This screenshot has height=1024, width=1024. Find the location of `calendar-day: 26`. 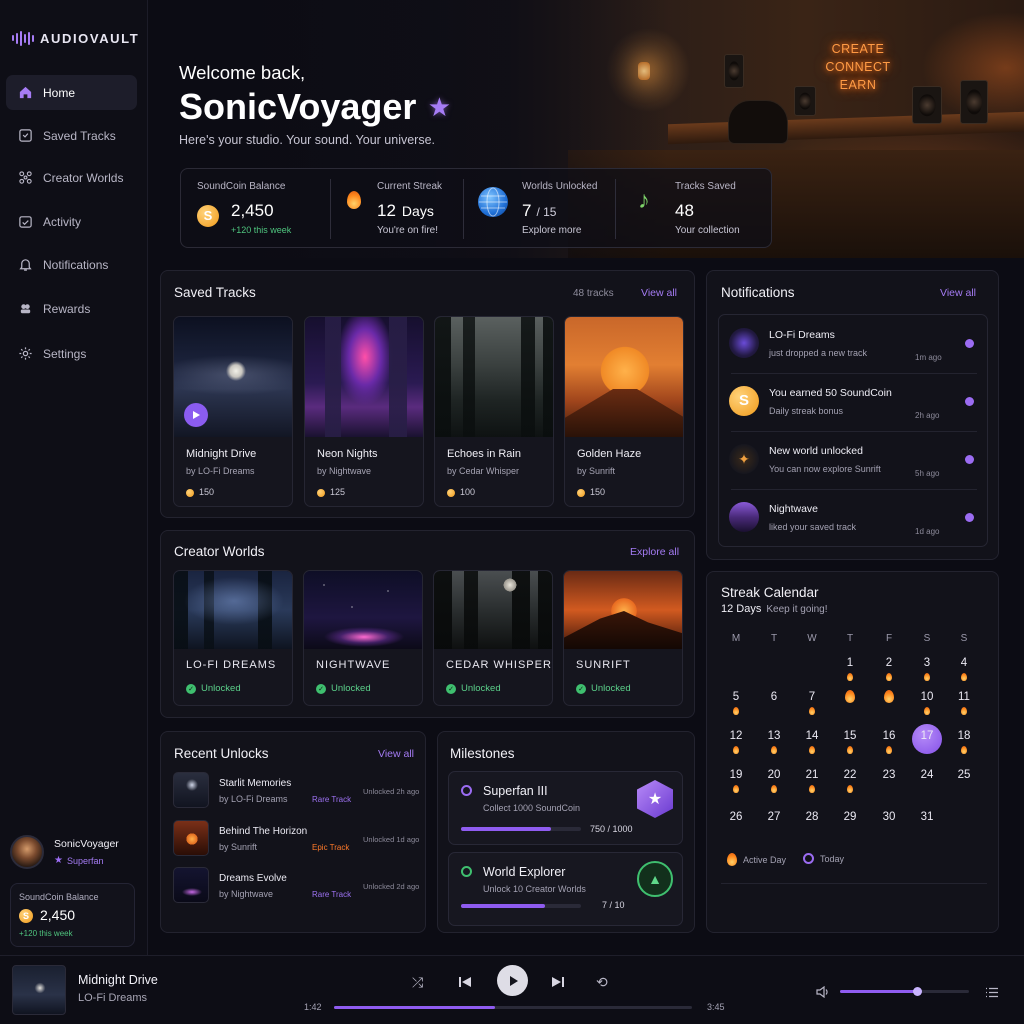

calendar-day: 26 is located at coordinates (736, 817).